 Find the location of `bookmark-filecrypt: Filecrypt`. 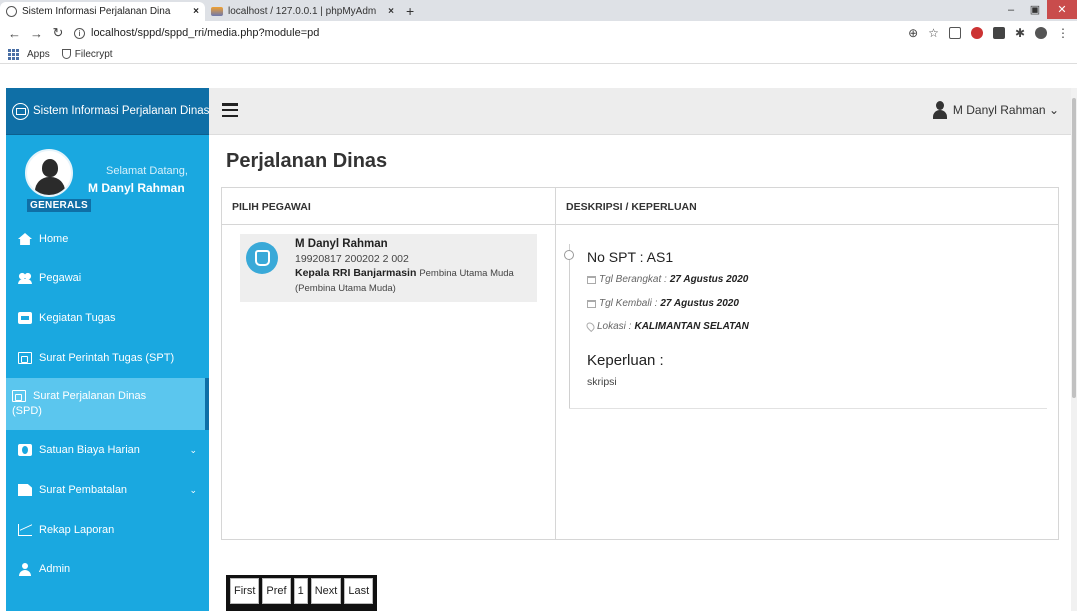

bookmark-filecrypt: Filecrypt is located at coordinates (87, 54).